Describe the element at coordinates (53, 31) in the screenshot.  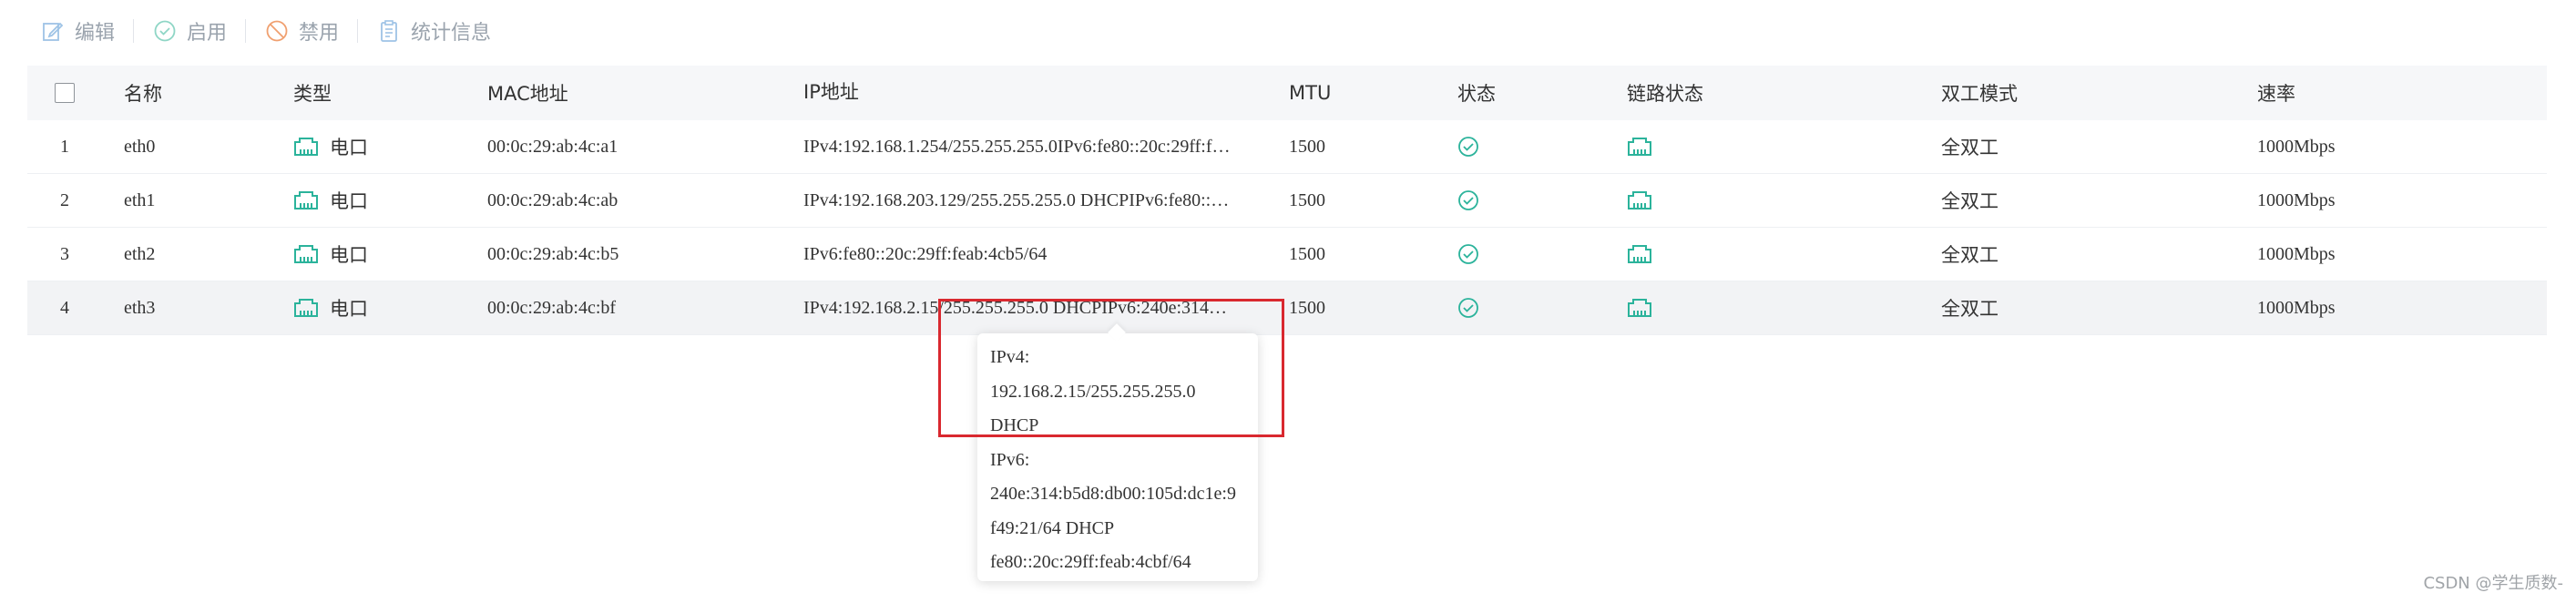
I see `edit-icon` at that location.